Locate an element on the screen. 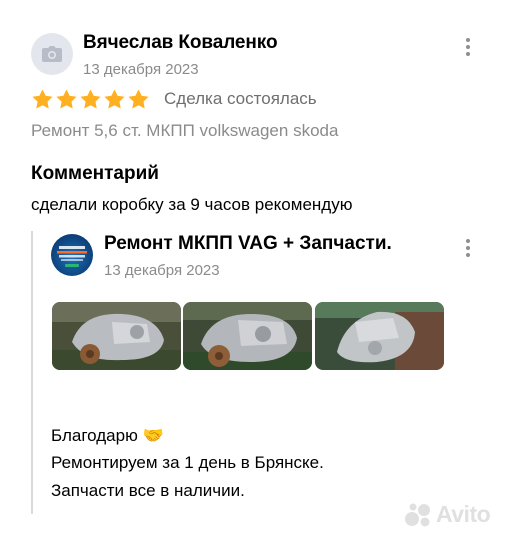 This screenshot has width=513, height=540. reply-date: 13 декабря 2023 is located at coordinates (162, 270).